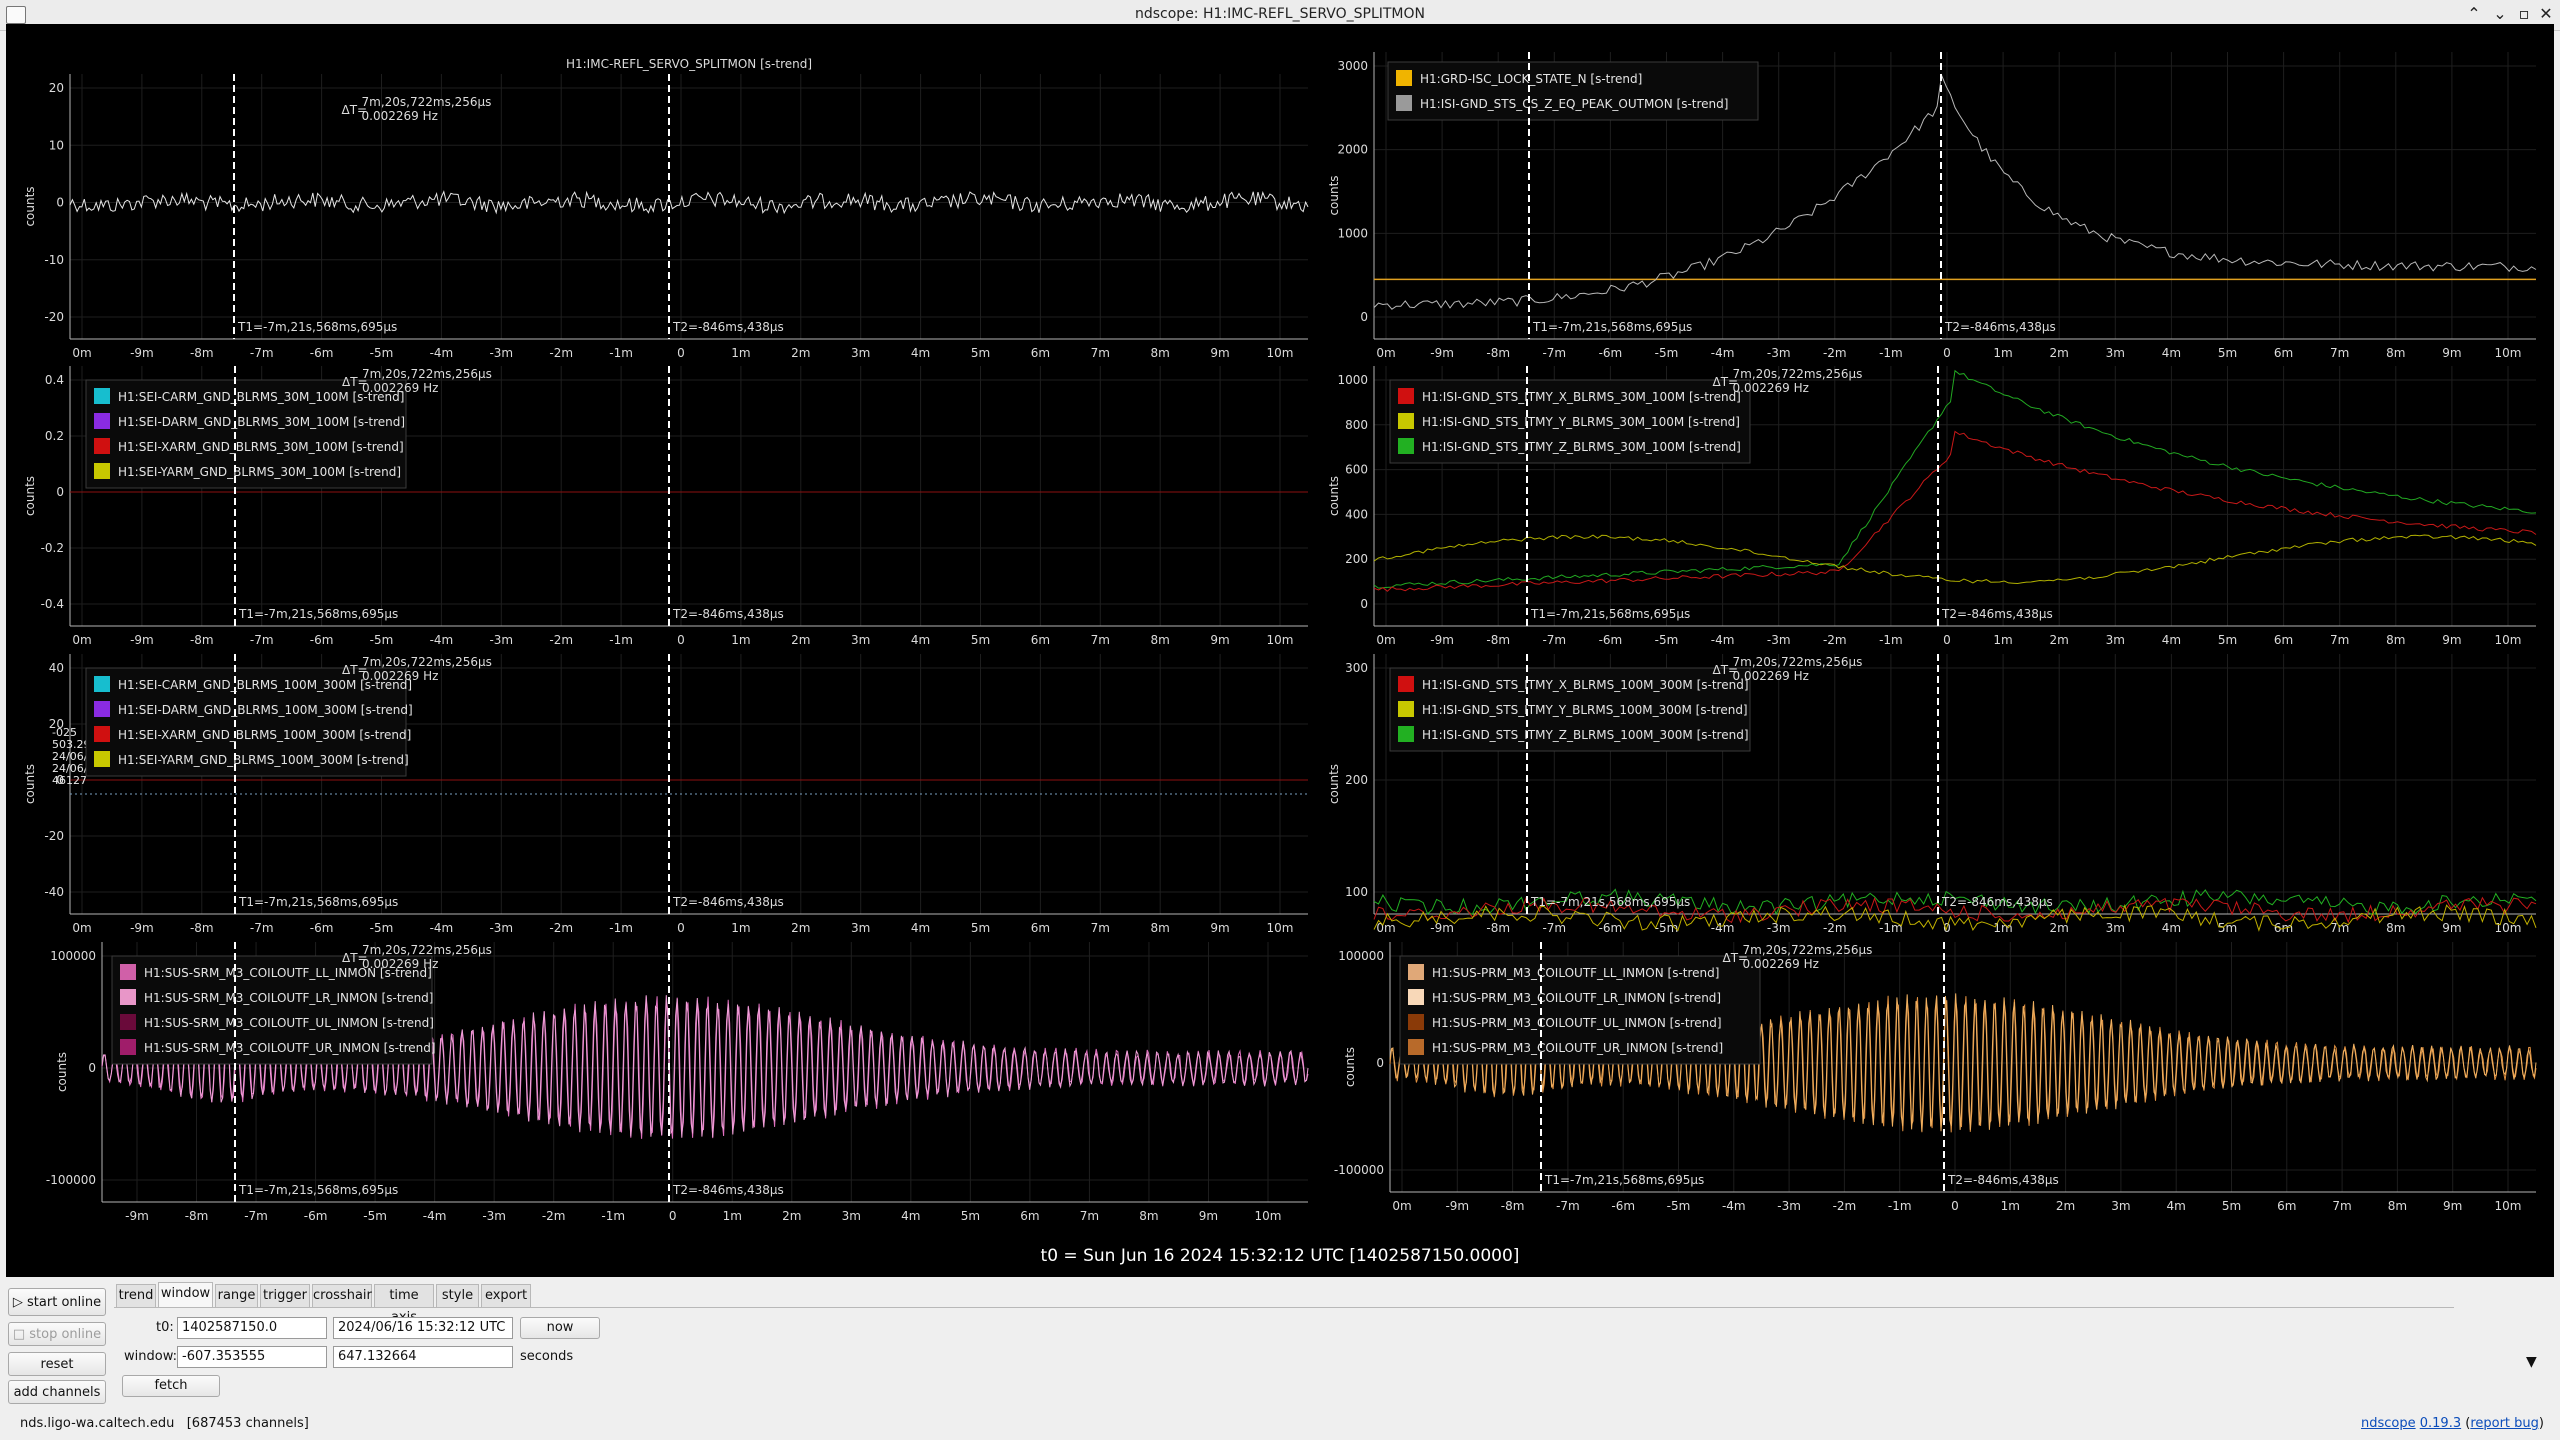 This screenshot has height=1440, width=2560. What do you see at coordinates (501, 640) in the screenshot?
I see `x-tick-label: -3m` at bounding box center [501, 640].